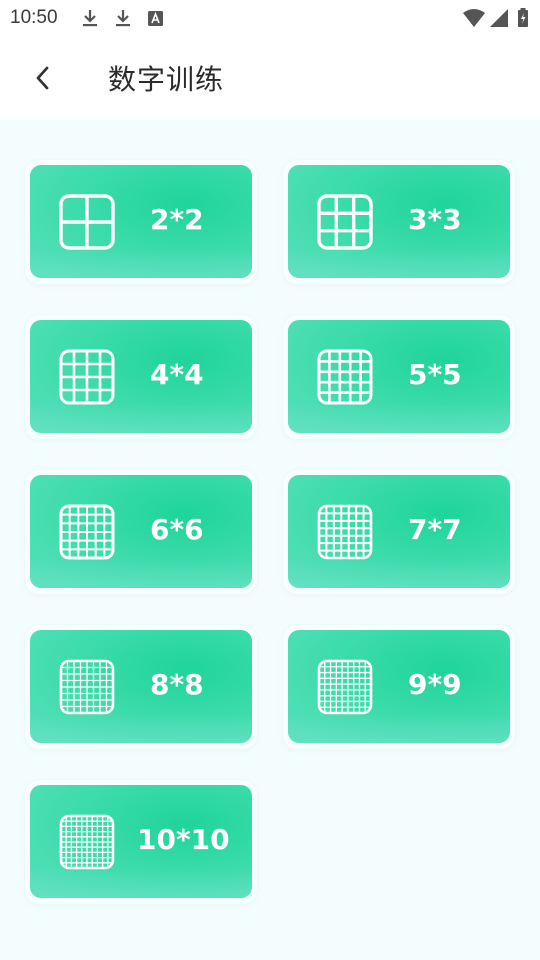 The width and height of the screenshot is (540, 960). I want to click on wifi-icon, so click(474, 18).